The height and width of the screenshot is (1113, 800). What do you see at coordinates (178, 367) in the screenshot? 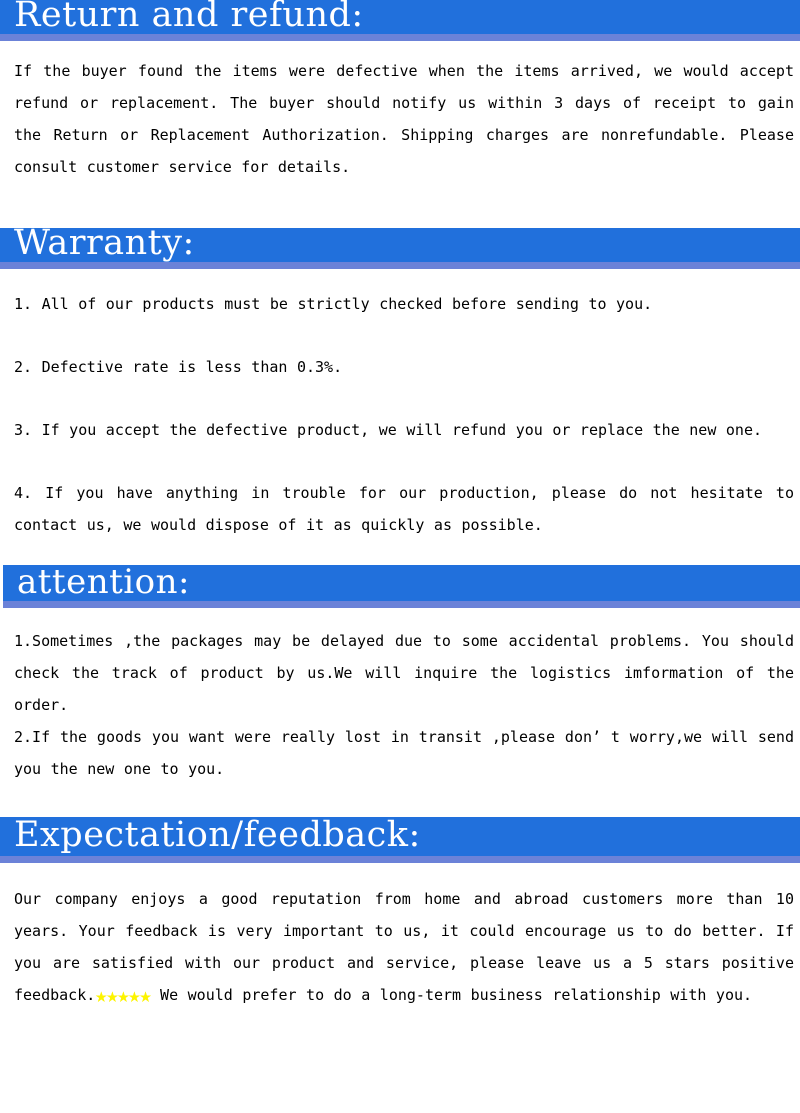
I see `list-item: 2. Defective rate is less than 0.3%.` at bounding box center [178, 367].